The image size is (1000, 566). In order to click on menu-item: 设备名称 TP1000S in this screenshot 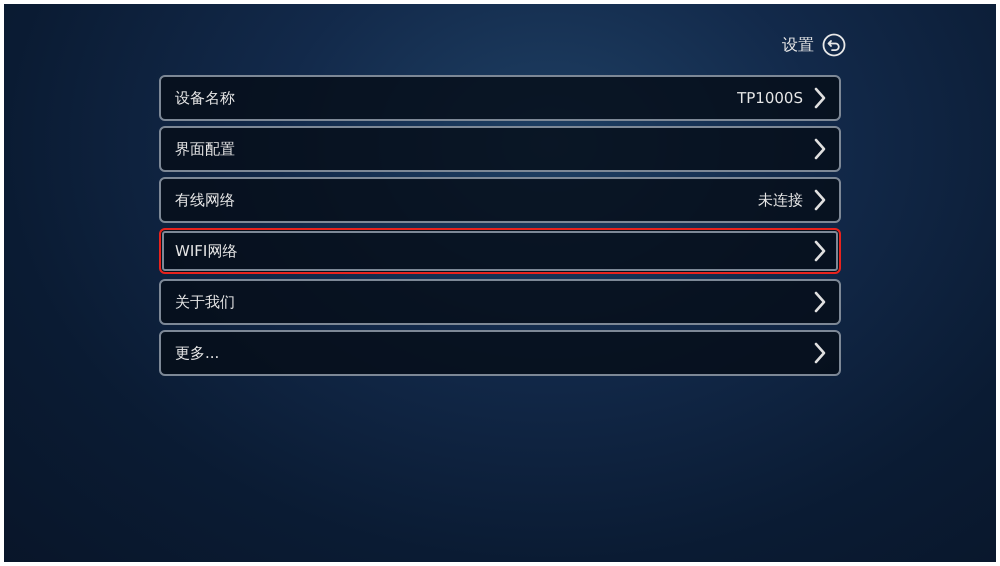, I will do `click(500, 98)`.